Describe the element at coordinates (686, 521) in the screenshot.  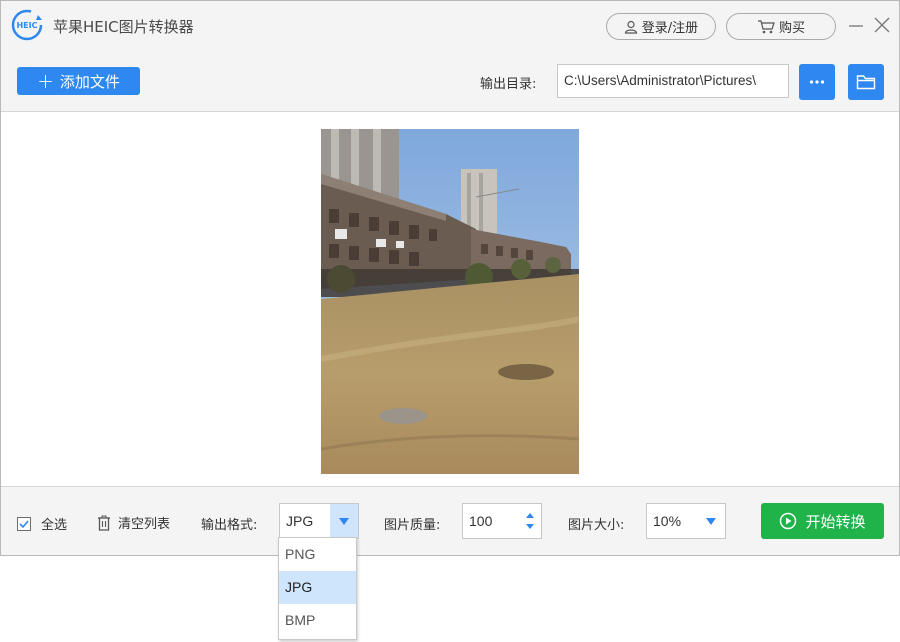
I see `size-select: 10%` at that location.